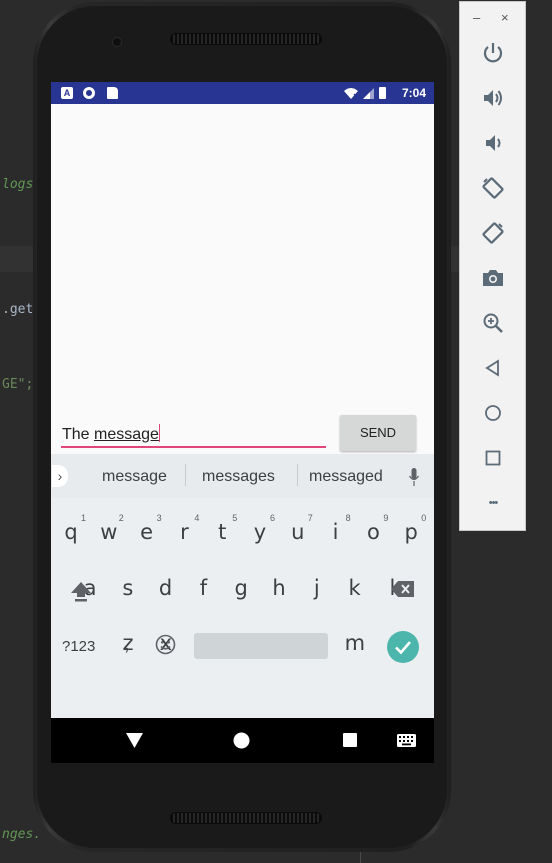  What do you see at coordinates (197, 518) in the screenshot?
I see `key-hint: 4` at bounding box center [197, 518].